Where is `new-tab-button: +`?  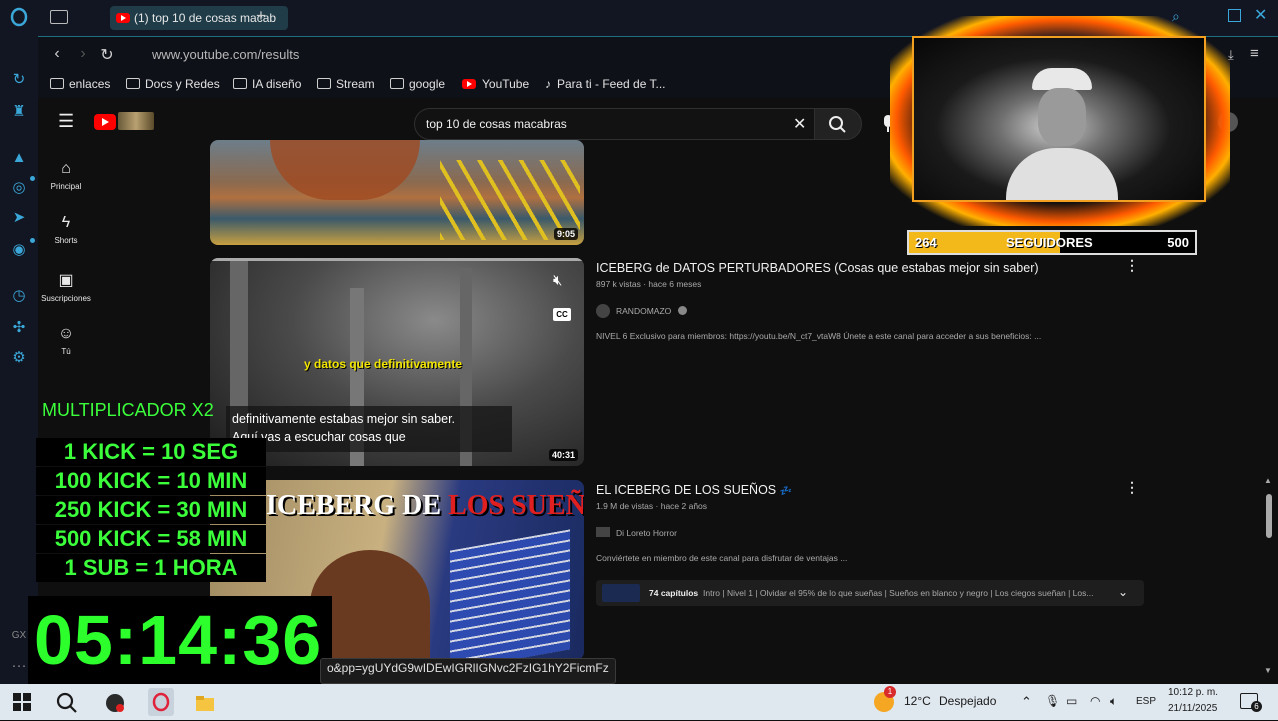
new-tab-button: + is located at coordinates (261, 16).